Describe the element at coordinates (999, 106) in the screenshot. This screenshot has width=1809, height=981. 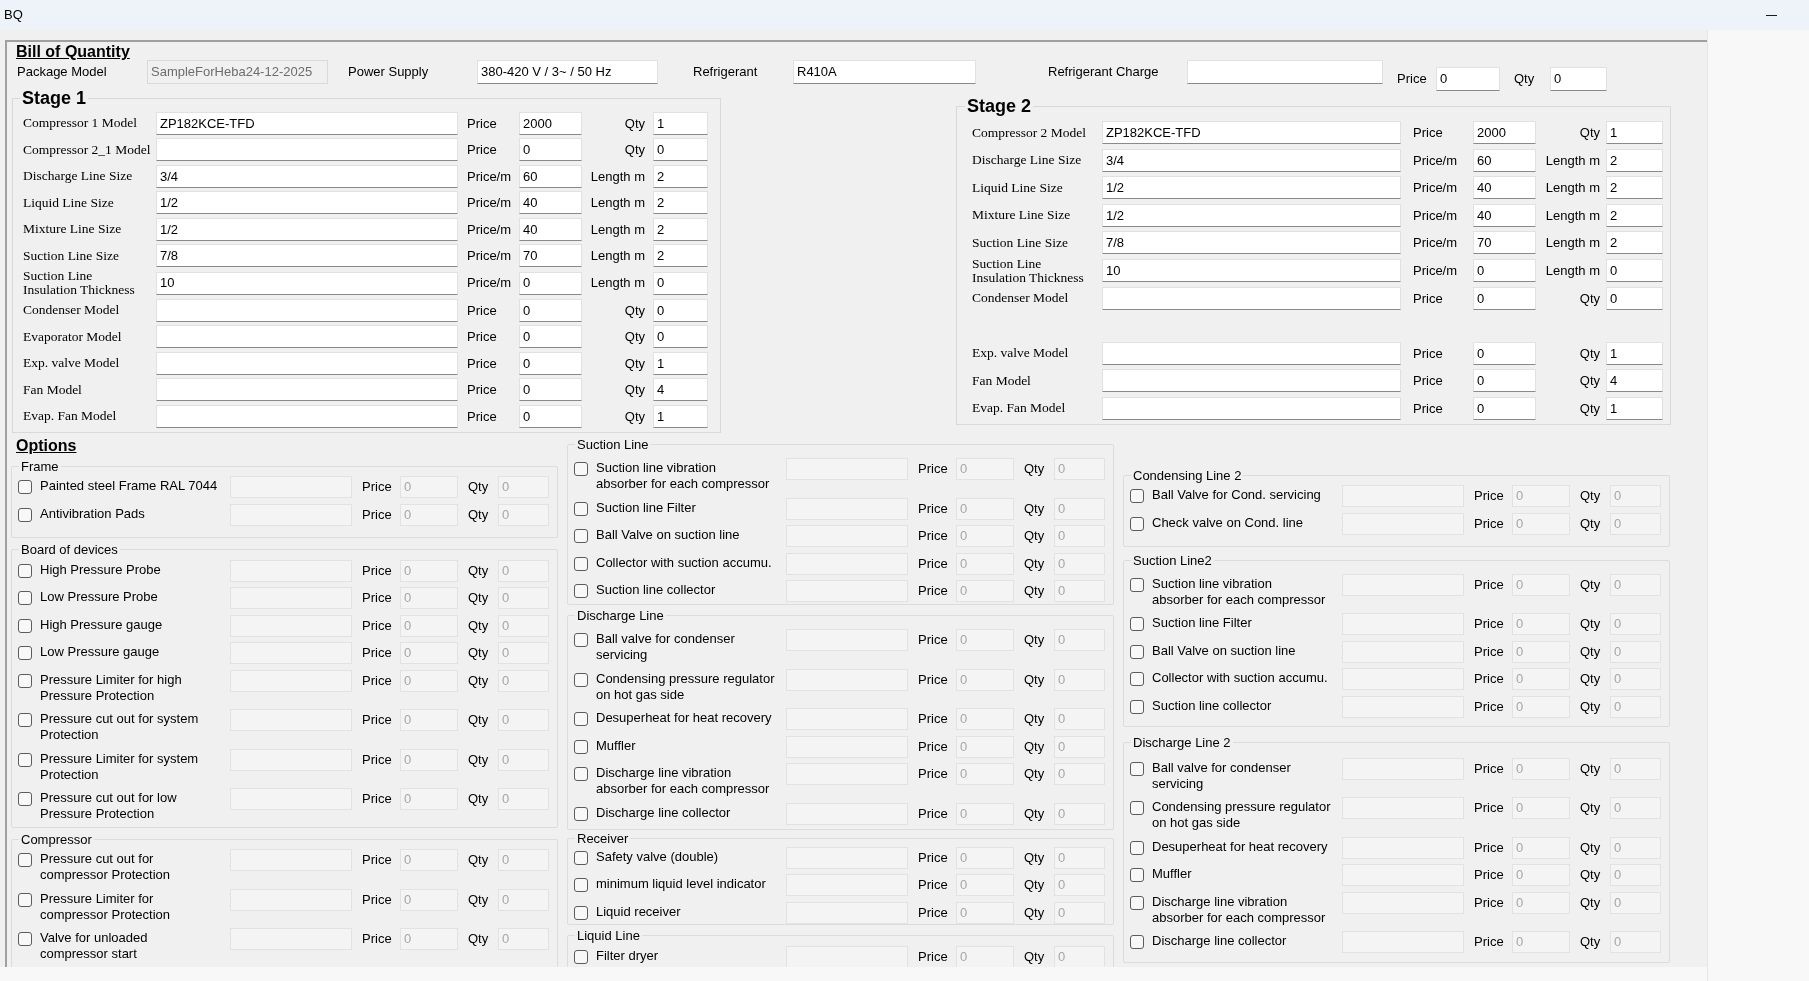
I see `panel-title: Stage 2` at that location.